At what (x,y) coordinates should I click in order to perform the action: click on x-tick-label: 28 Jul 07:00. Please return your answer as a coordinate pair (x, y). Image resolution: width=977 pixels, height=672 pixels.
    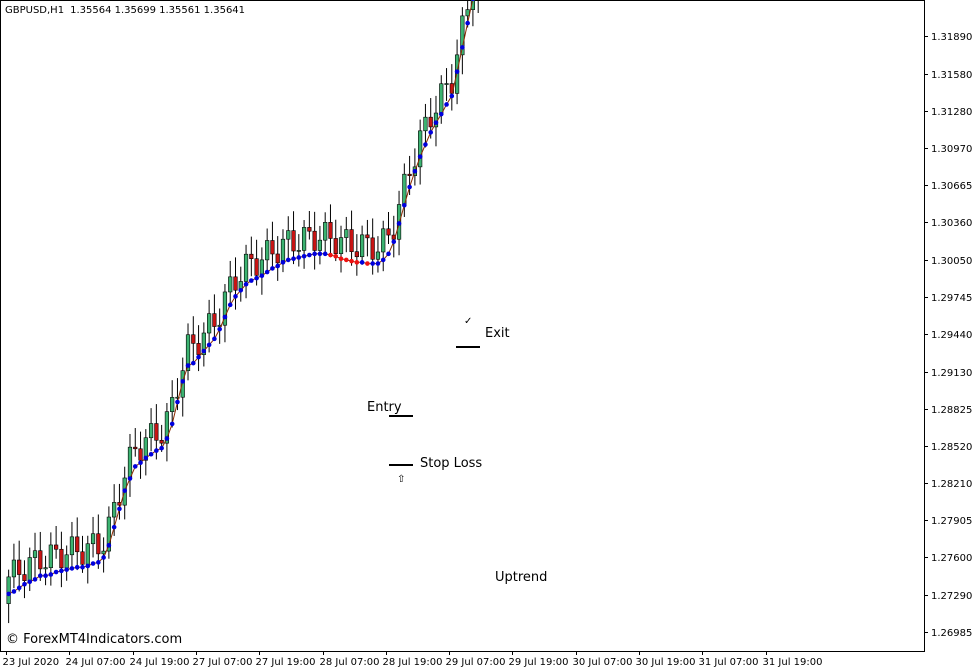
    Looking at the image, I should click on (350, 662).